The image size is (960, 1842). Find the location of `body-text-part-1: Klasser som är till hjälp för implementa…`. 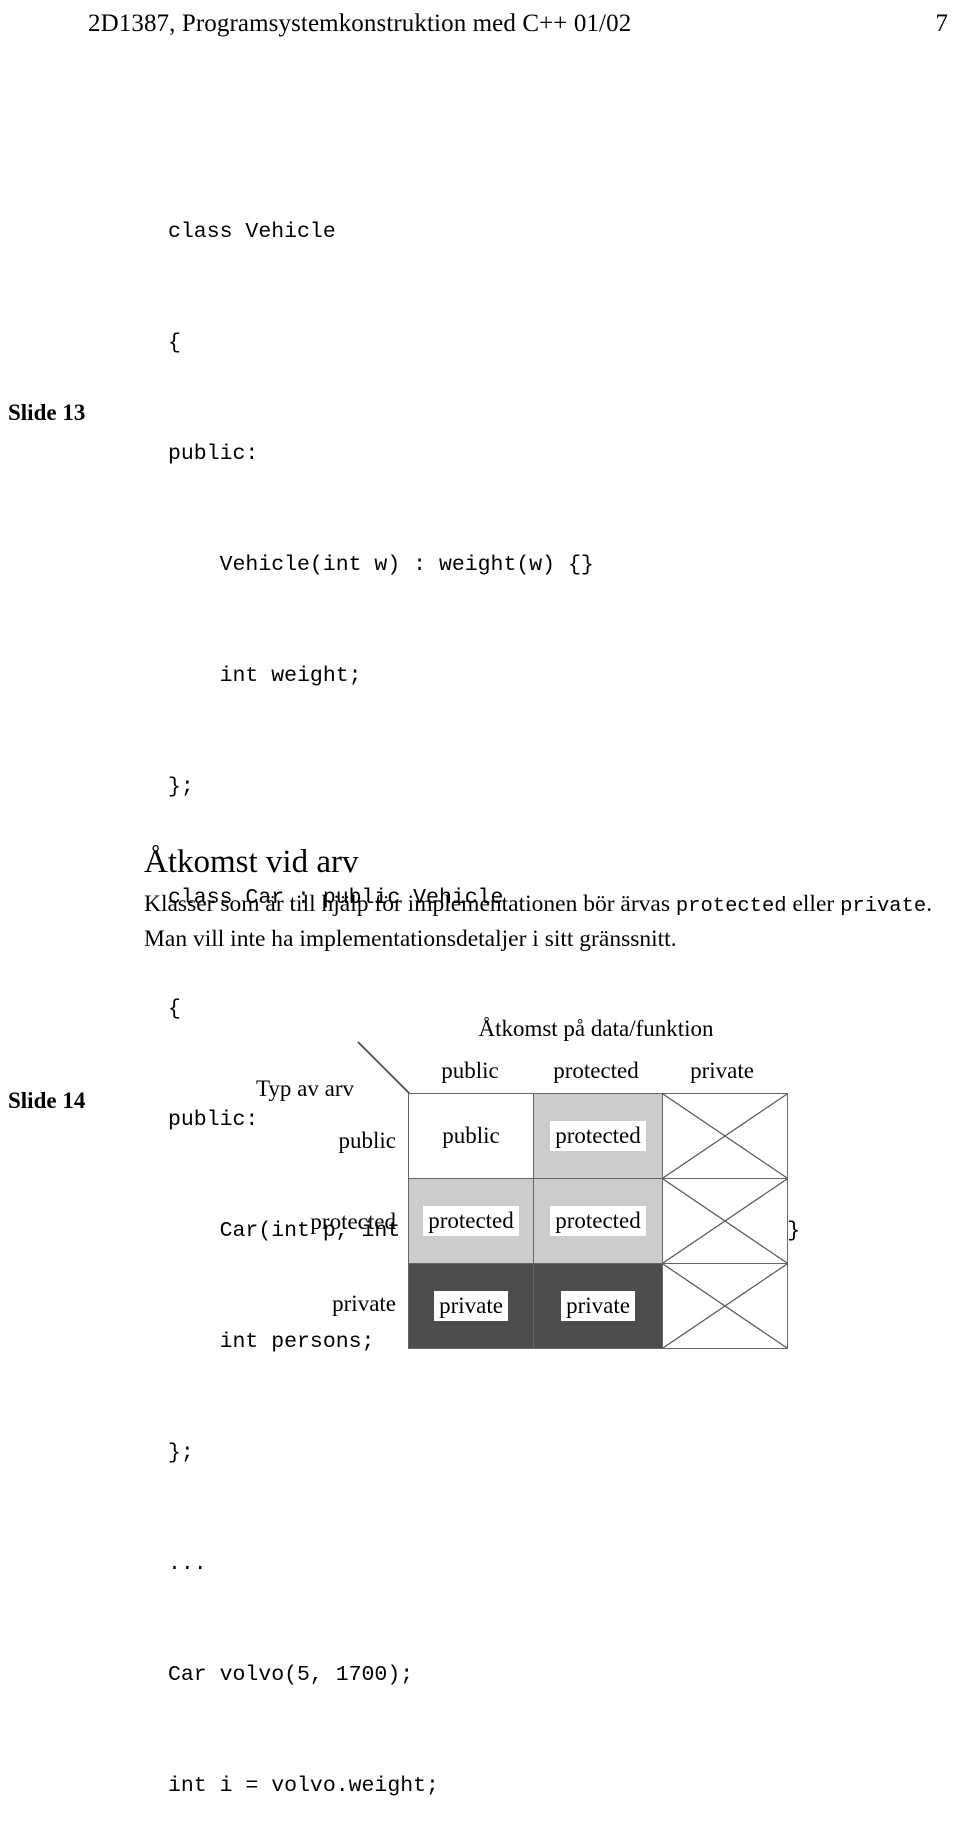

body-text-part-1: Klasser som är till hjälp för implementa… is located at coordinates (410, 904).